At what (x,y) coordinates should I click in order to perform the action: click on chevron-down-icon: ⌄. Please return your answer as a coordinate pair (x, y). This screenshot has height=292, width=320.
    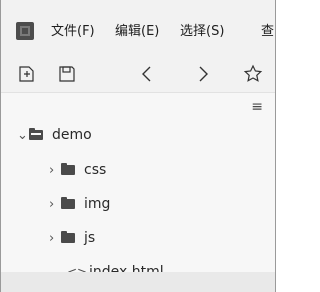
    Looking at the image, I should click on (23, 135).